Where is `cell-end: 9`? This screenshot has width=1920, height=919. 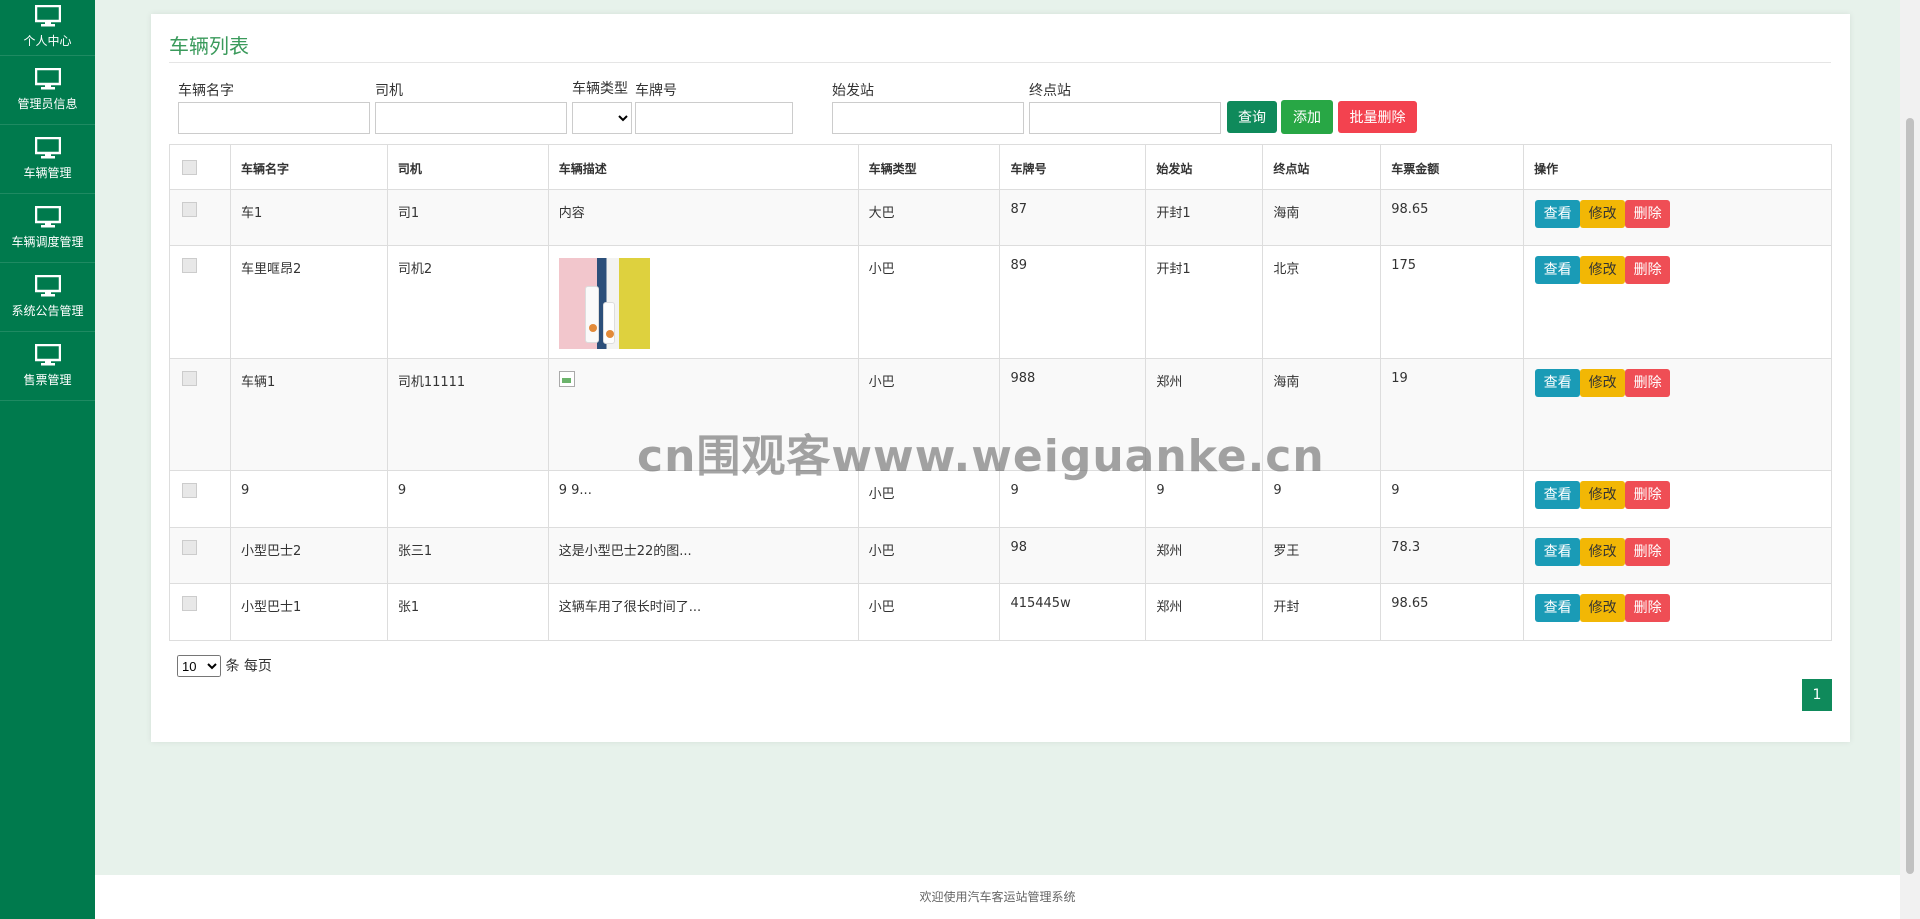
cell-end: 9 is located at coordinates (1322, 499).